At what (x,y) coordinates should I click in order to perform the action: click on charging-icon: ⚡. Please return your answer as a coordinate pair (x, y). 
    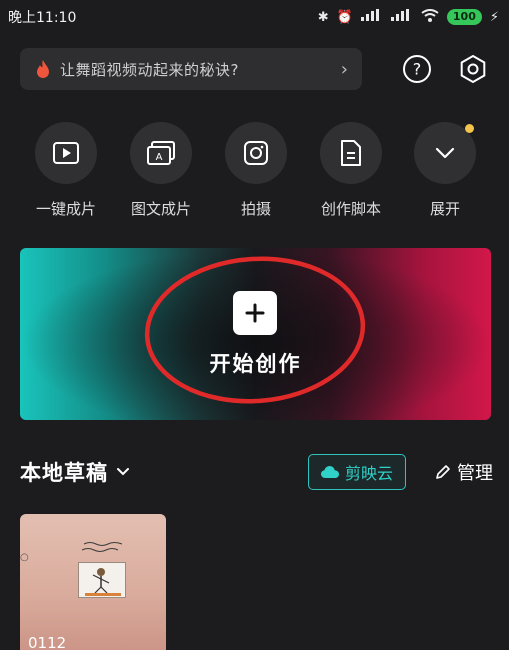
    Looking at the image, I should click on (494, 17).